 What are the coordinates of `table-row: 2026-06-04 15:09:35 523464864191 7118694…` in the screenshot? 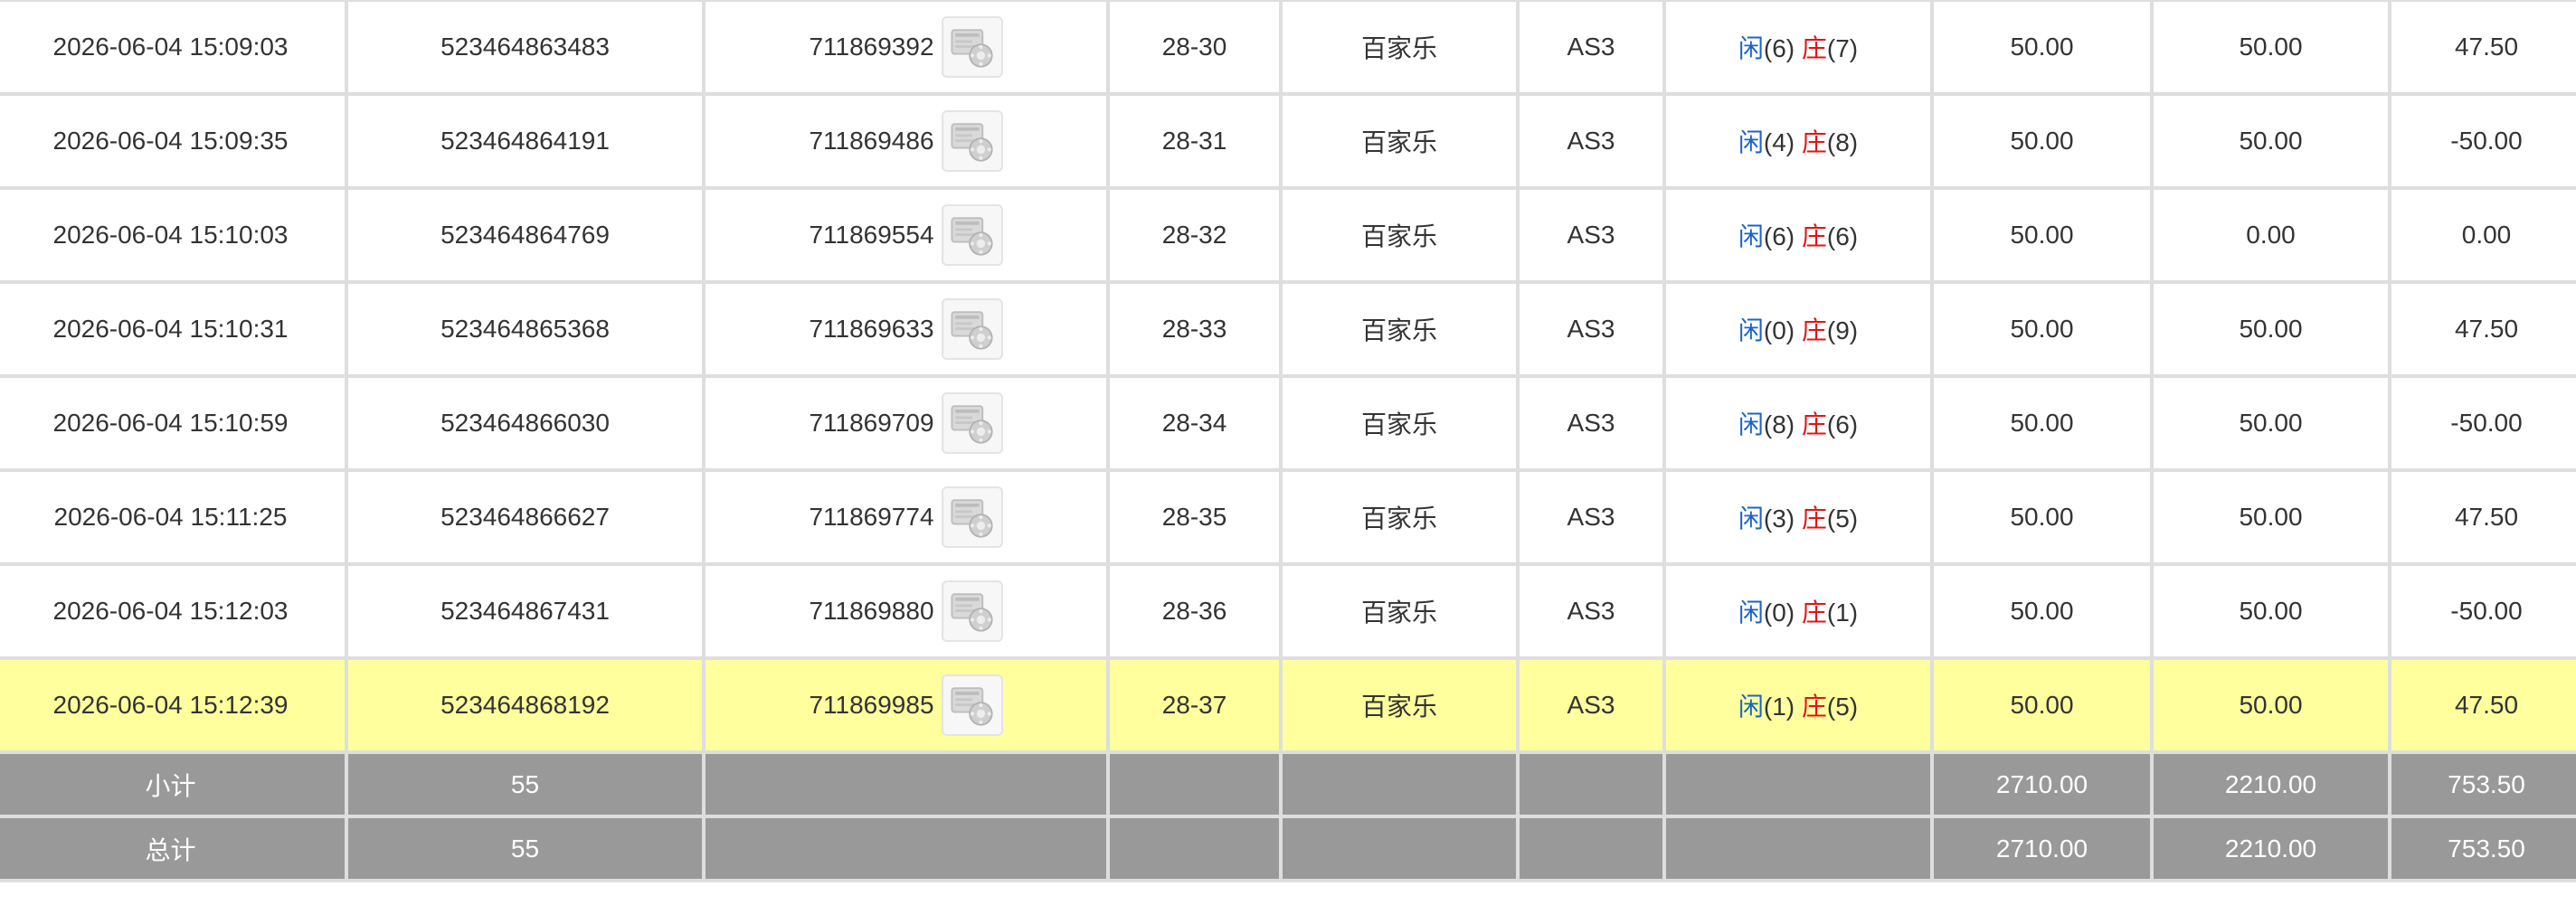 It's located at (1288, 141).